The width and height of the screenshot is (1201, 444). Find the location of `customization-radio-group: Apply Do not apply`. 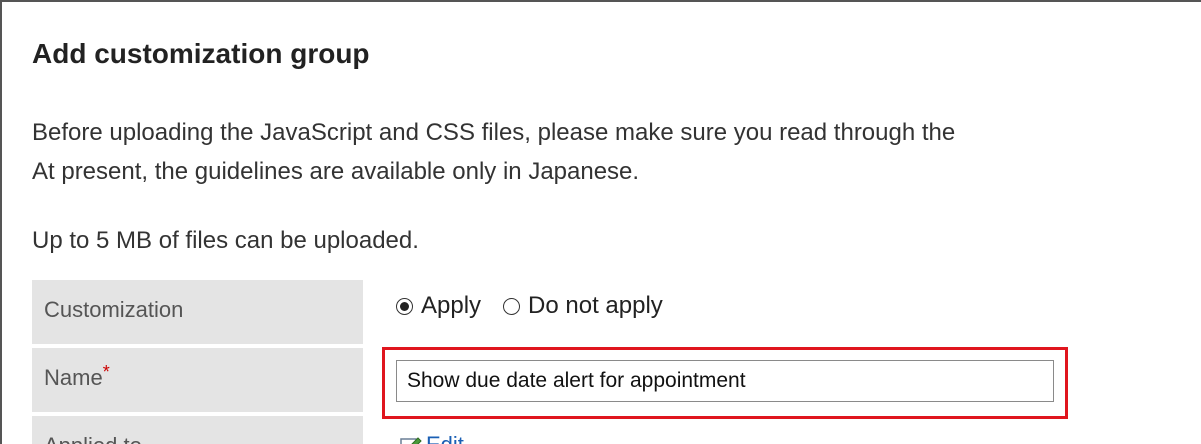

customization-radio-group: Apply Do not apply is located at coordinates (540, 306).